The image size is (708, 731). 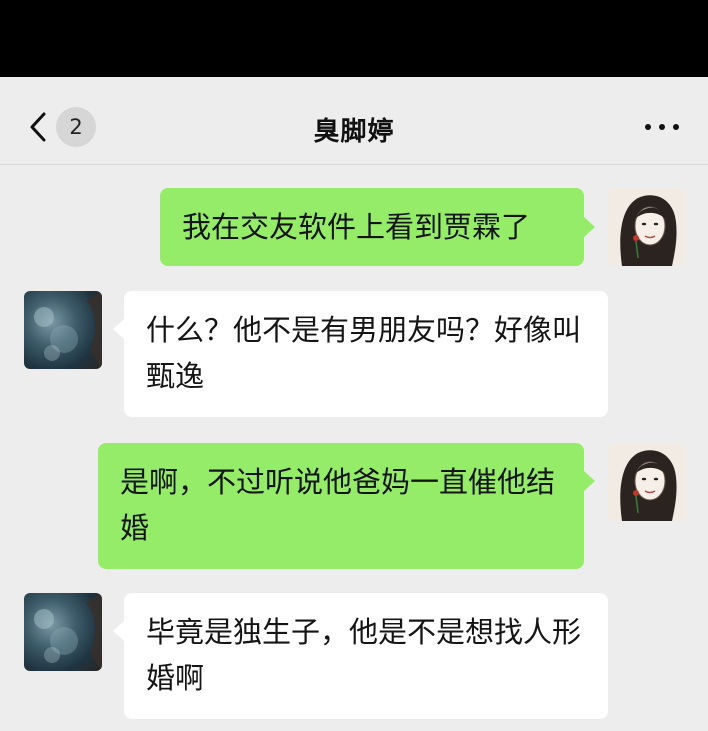 I want to click on more-options-button, so click(x=662, y=127).